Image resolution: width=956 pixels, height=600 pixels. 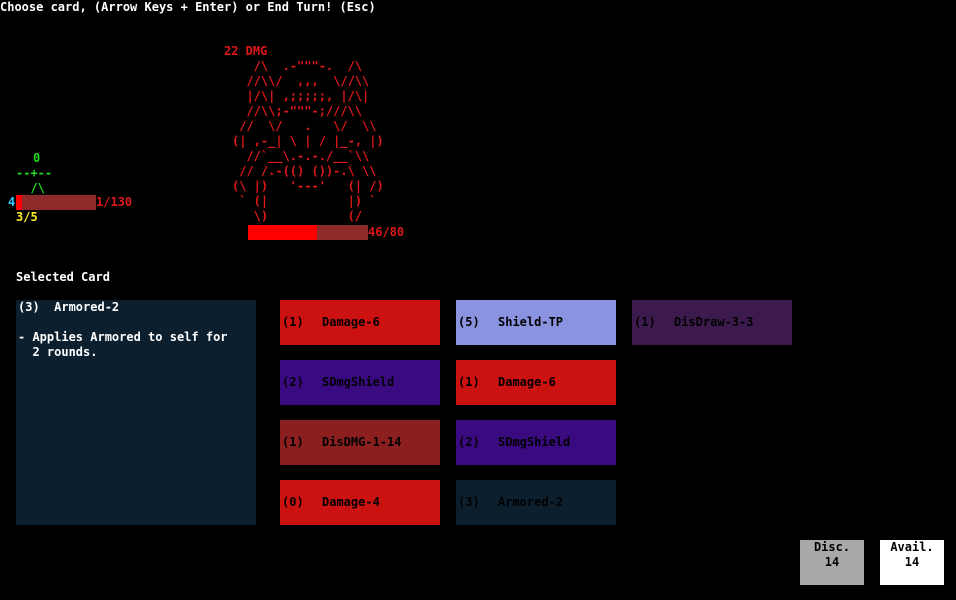 I want to click on enemy-health-text: 46/80, so click(x=386, y=232).